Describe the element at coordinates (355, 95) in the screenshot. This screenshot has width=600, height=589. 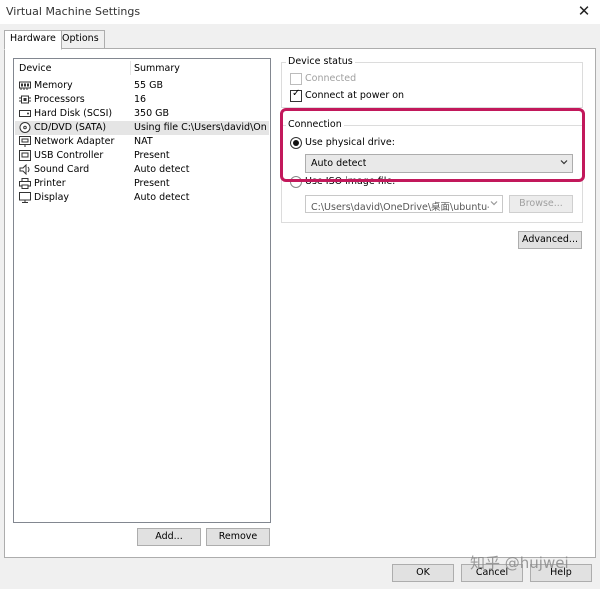
I see `connect-at-power-on-label: Connect at power on` at that location.